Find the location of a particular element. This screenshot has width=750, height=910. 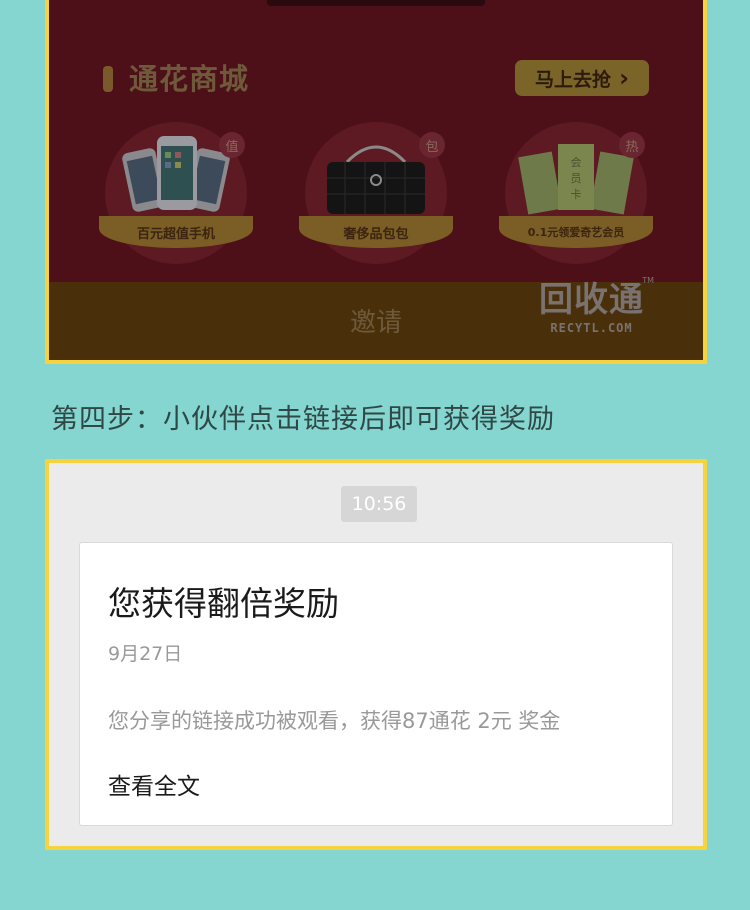

chevron-right-icon: › is located at coordinates (624, 78).